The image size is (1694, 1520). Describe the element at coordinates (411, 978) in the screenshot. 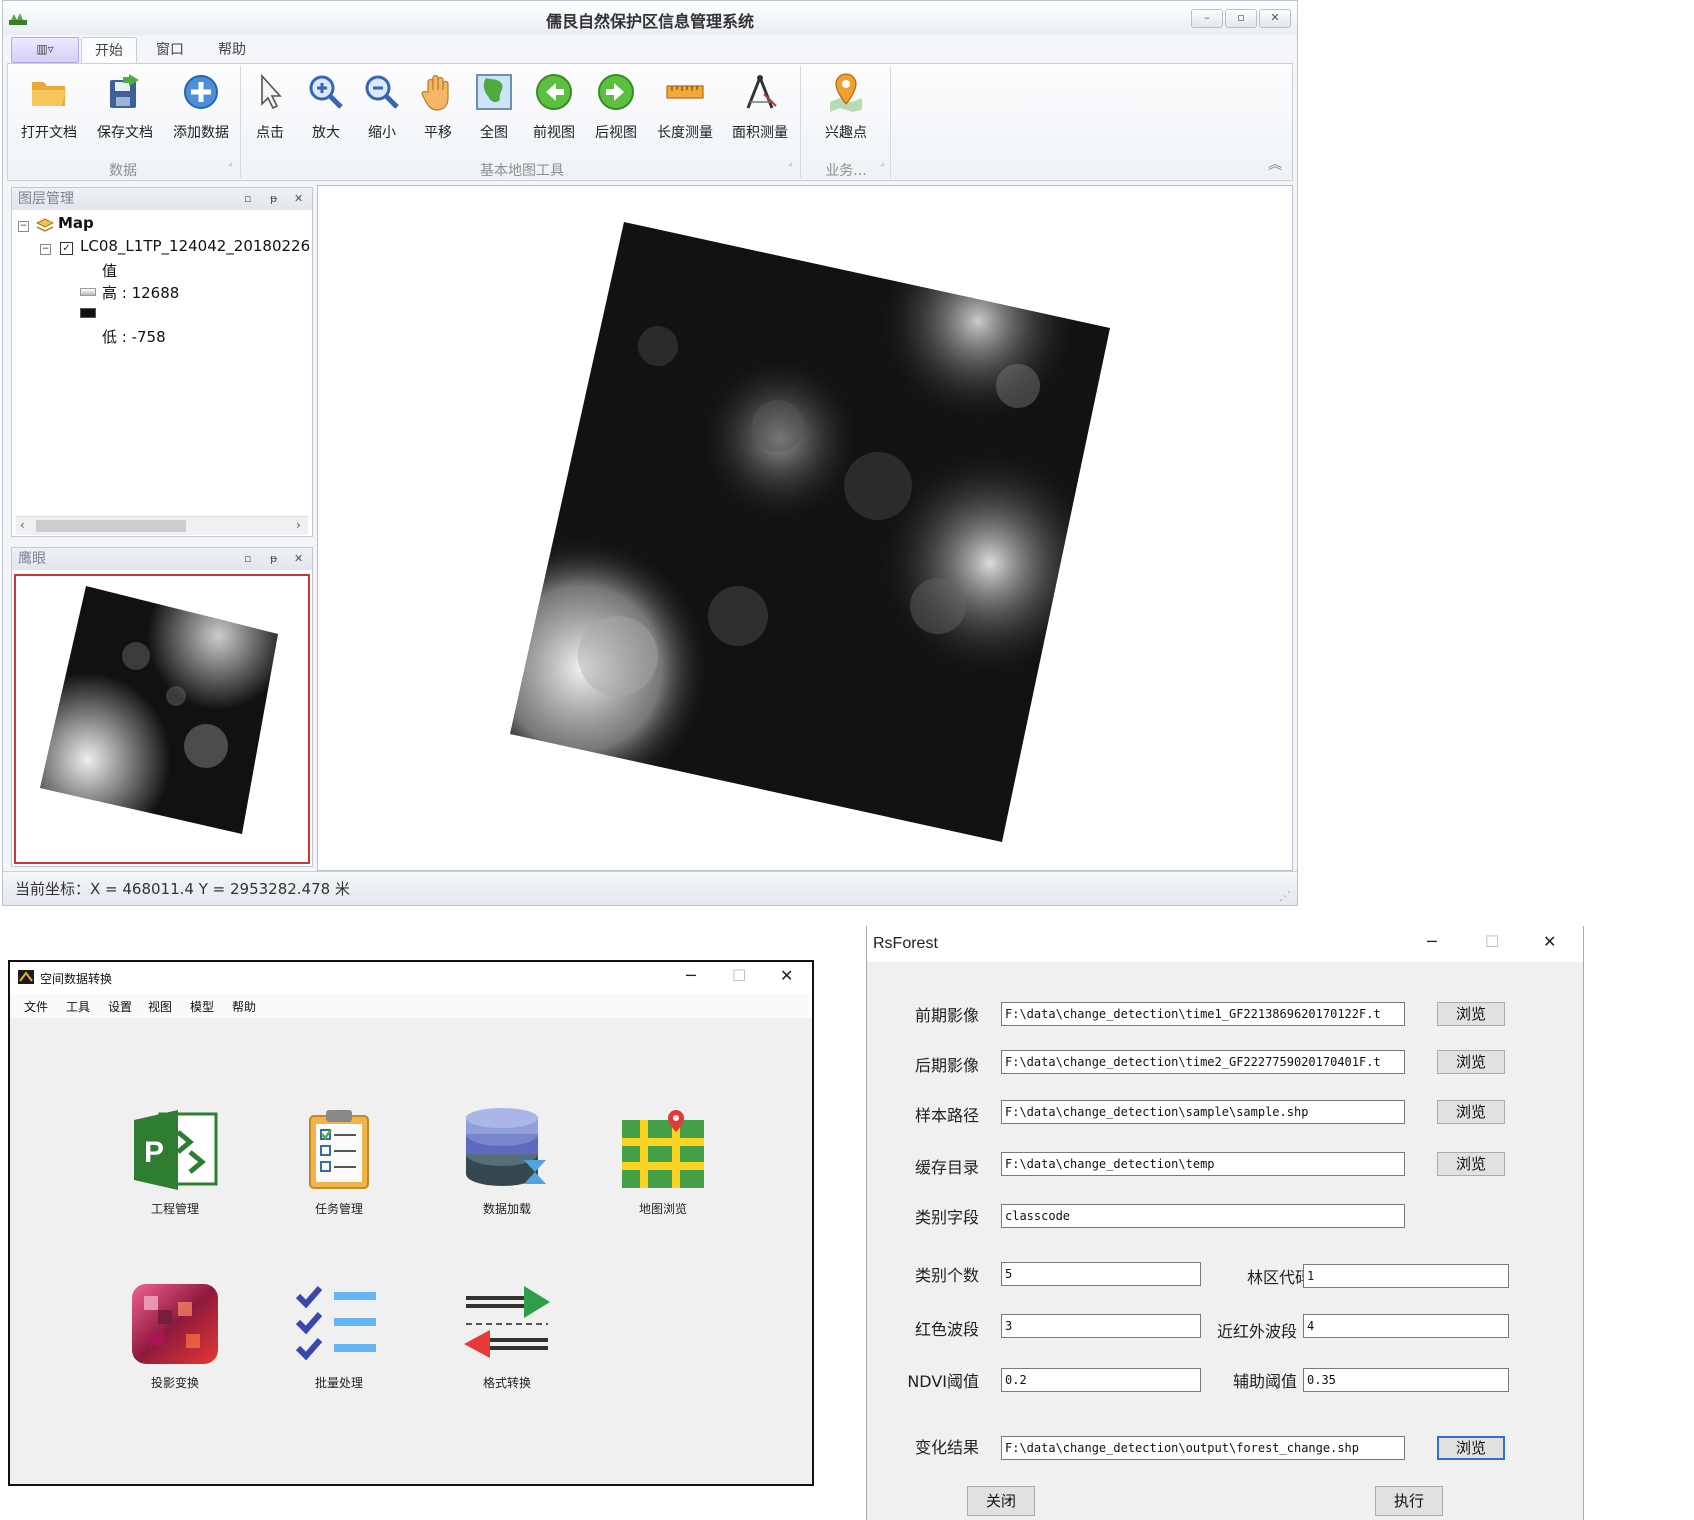

I see `title-bar: 空间数据转换 ─ ☐ ✕` at that location.